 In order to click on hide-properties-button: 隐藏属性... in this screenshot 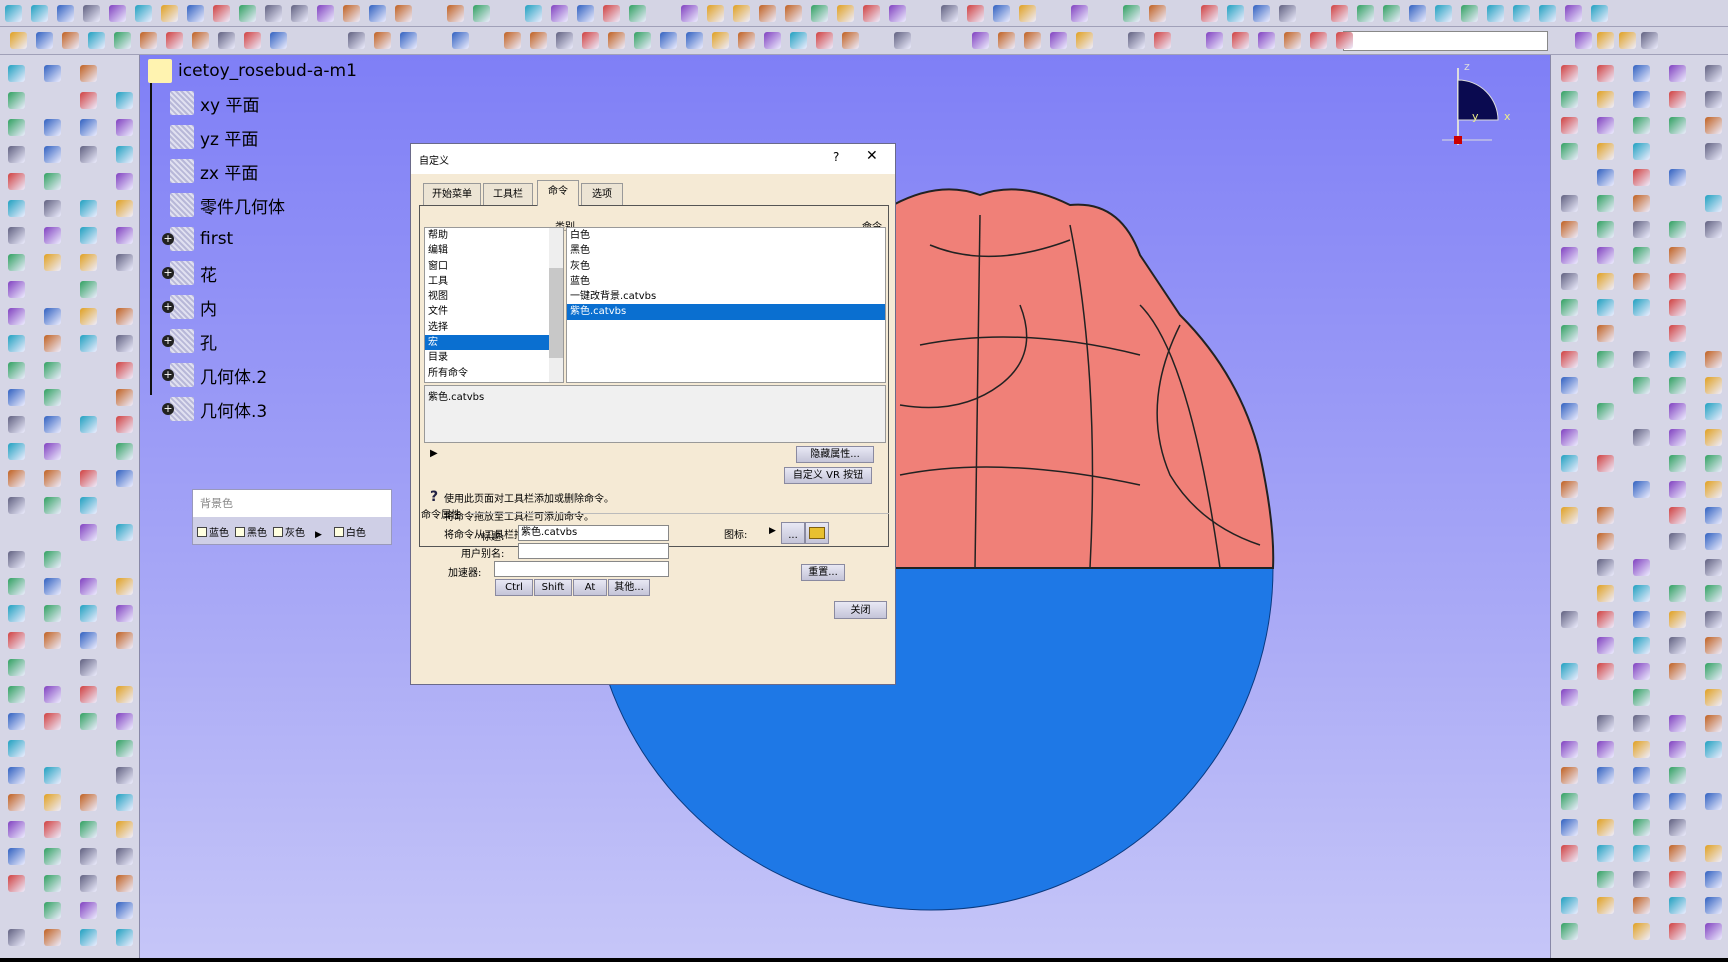, I will do `click(835, 454)`.